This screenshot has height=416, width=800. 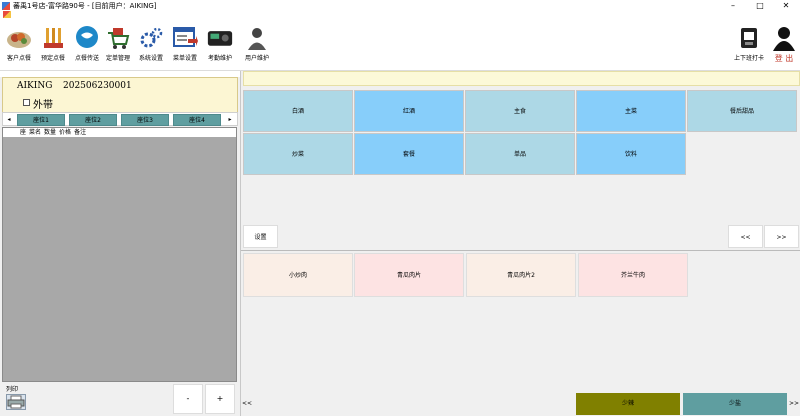 I want to click on toolbar-reservation-order-button: 预定点餐, so click(x=53, y=47).